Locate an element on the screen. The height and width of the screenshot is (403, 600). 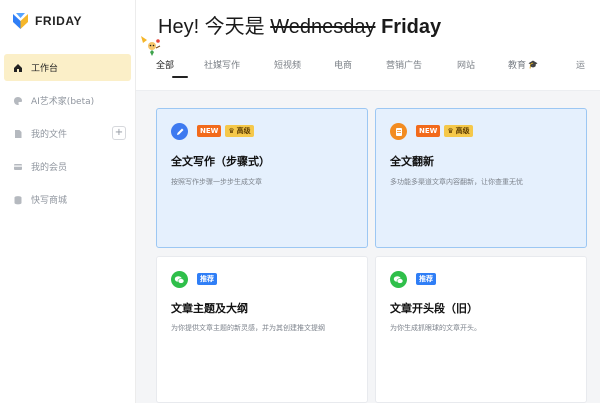
tab-short-video: 短视频 is located at coordinates (304, 64).